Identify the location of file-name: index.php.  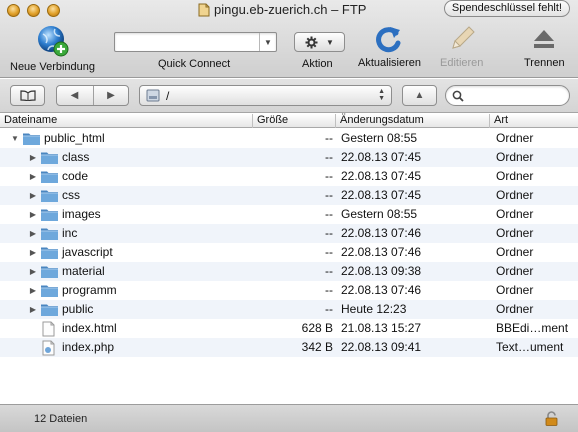
(88, 347).